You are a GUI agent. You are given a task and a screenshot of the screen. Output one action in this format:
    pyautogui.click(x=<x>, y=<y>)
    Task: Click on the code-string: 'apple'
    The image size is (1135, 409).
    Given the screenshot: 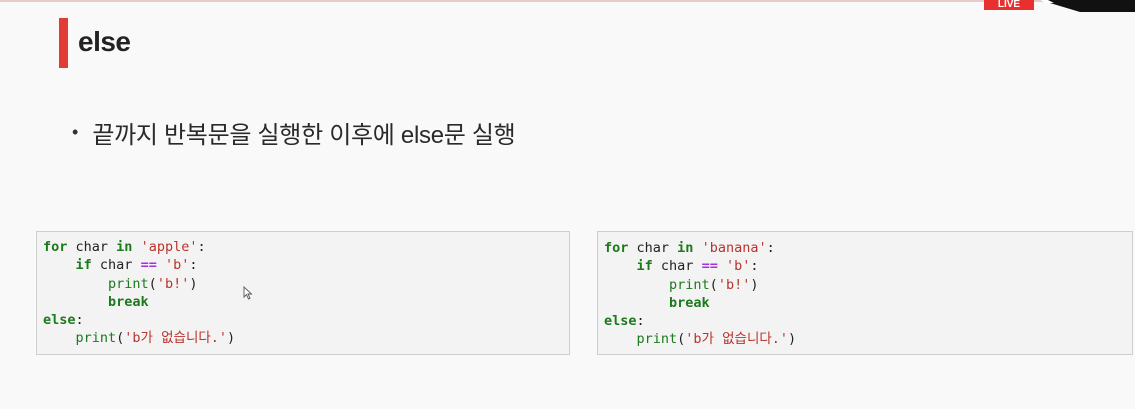 What is the action you would take?
    pyautogui.click(x=169, y=247)
    